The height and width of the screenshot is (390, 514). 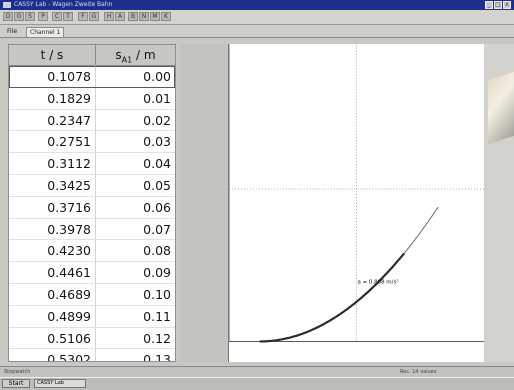 I want to click on time-cell: 0.3978, so click(x=50, y=229).